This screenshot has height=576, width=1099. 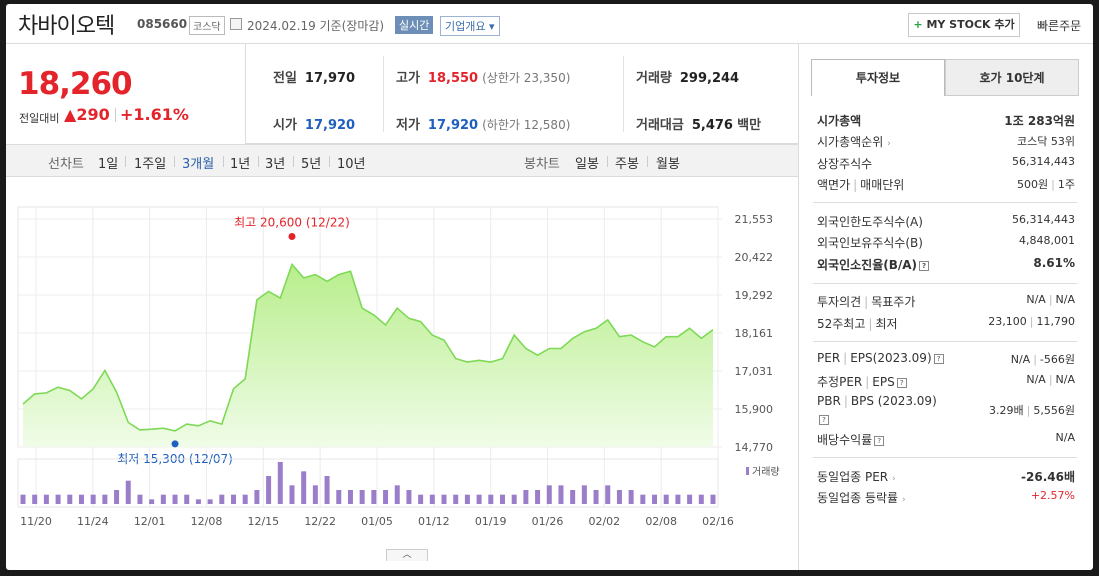 What do you see at coordinates (162, 24) in the screenshot?
I see `stock-code: 085660` at bounding box center [162, 24].